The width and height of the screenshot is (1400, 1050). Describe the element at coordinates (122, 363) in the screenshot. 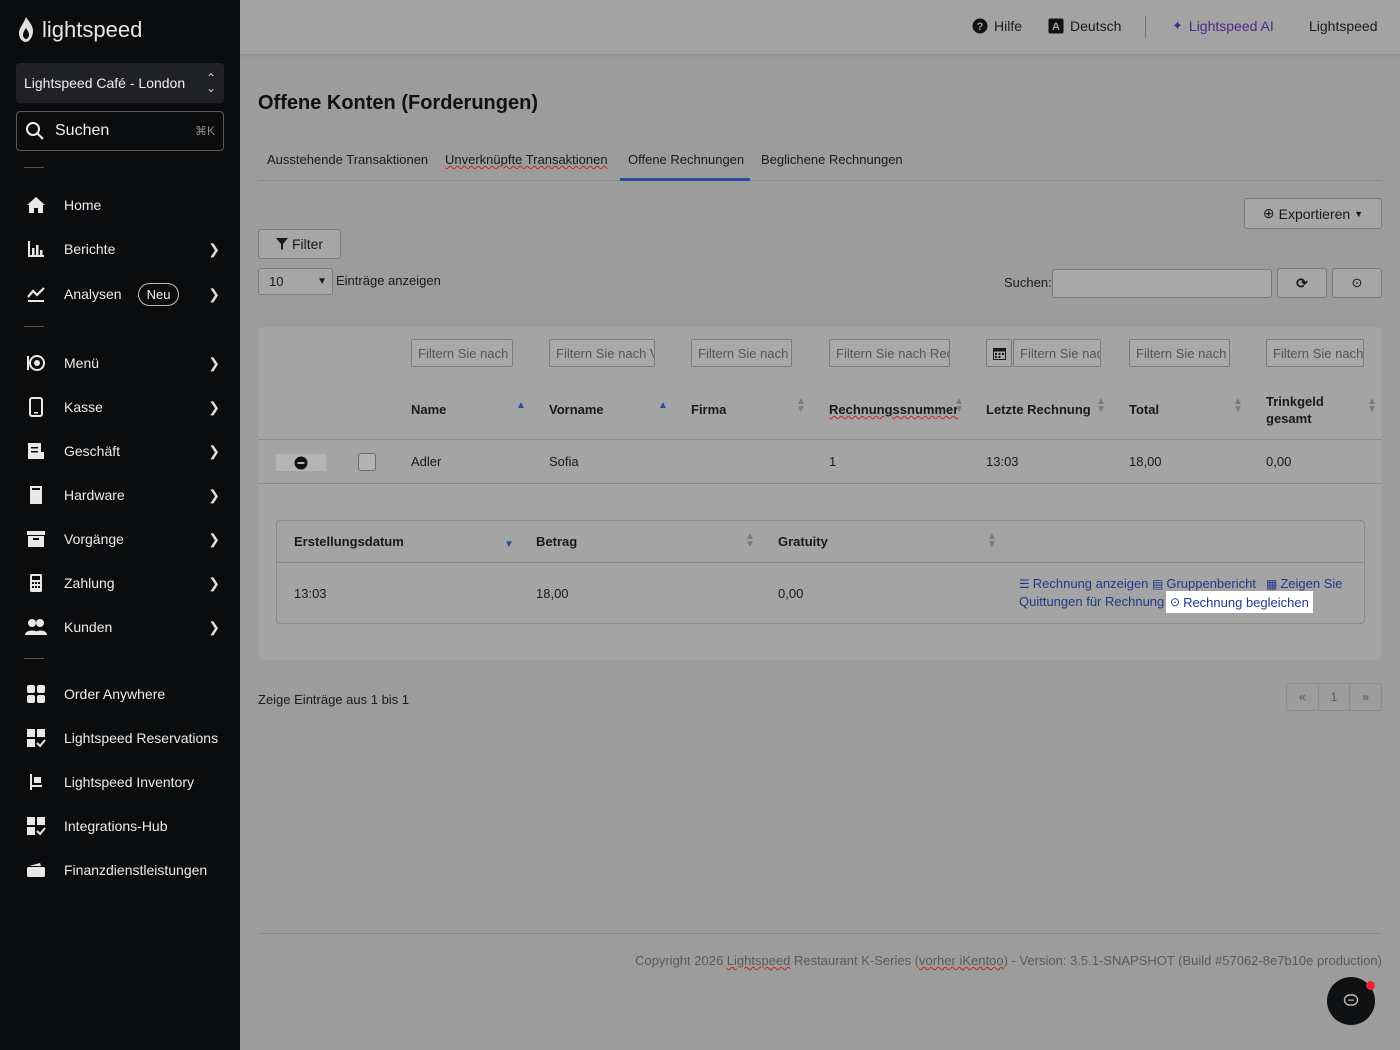

I see `sidebar-item-menu: Menü ❯` at that location.